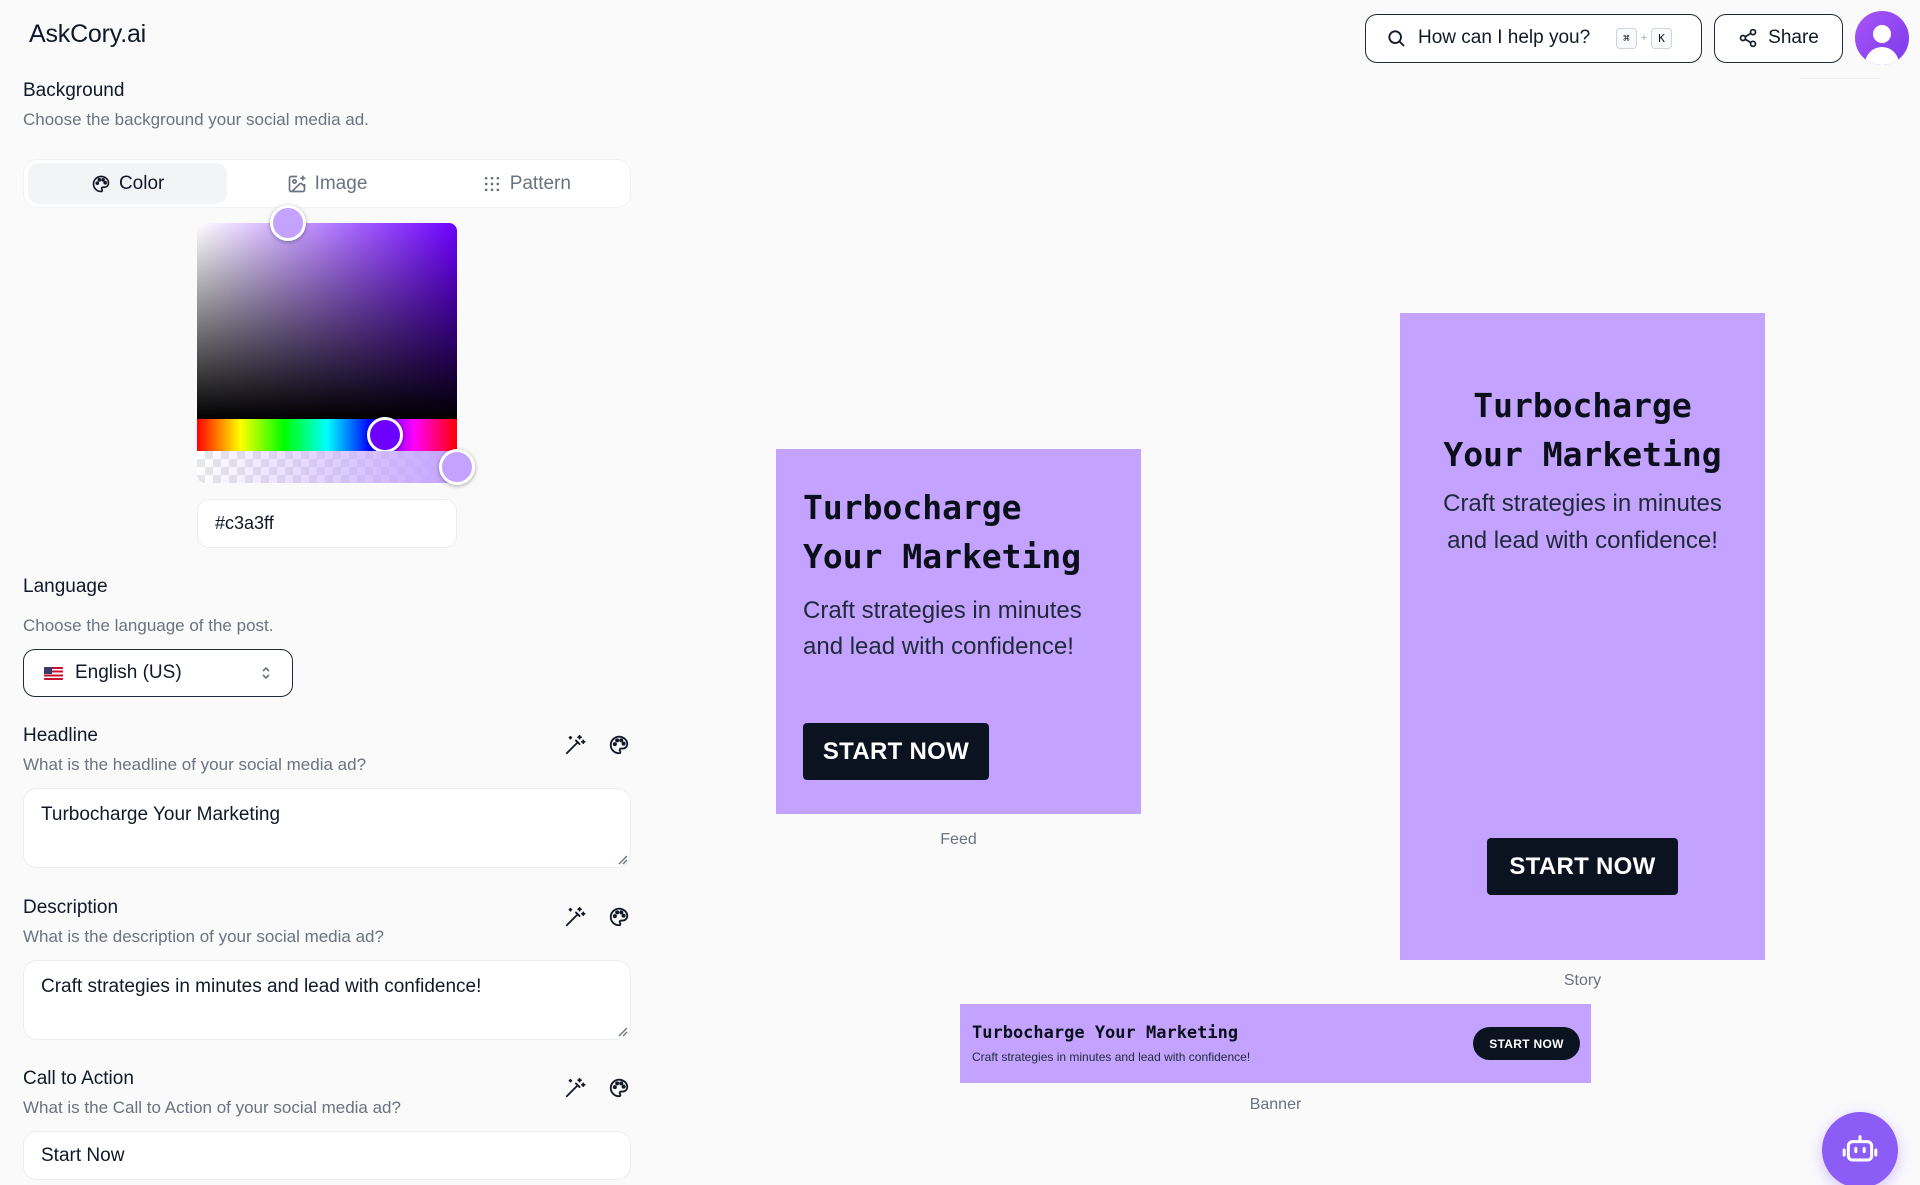 Image resolution: width=1920 pixels, height=1185 pixels. Describe the element at coordinates (912, 507) in the screenshot. I see `feed-headline-line1: Turbocharge` at that location.